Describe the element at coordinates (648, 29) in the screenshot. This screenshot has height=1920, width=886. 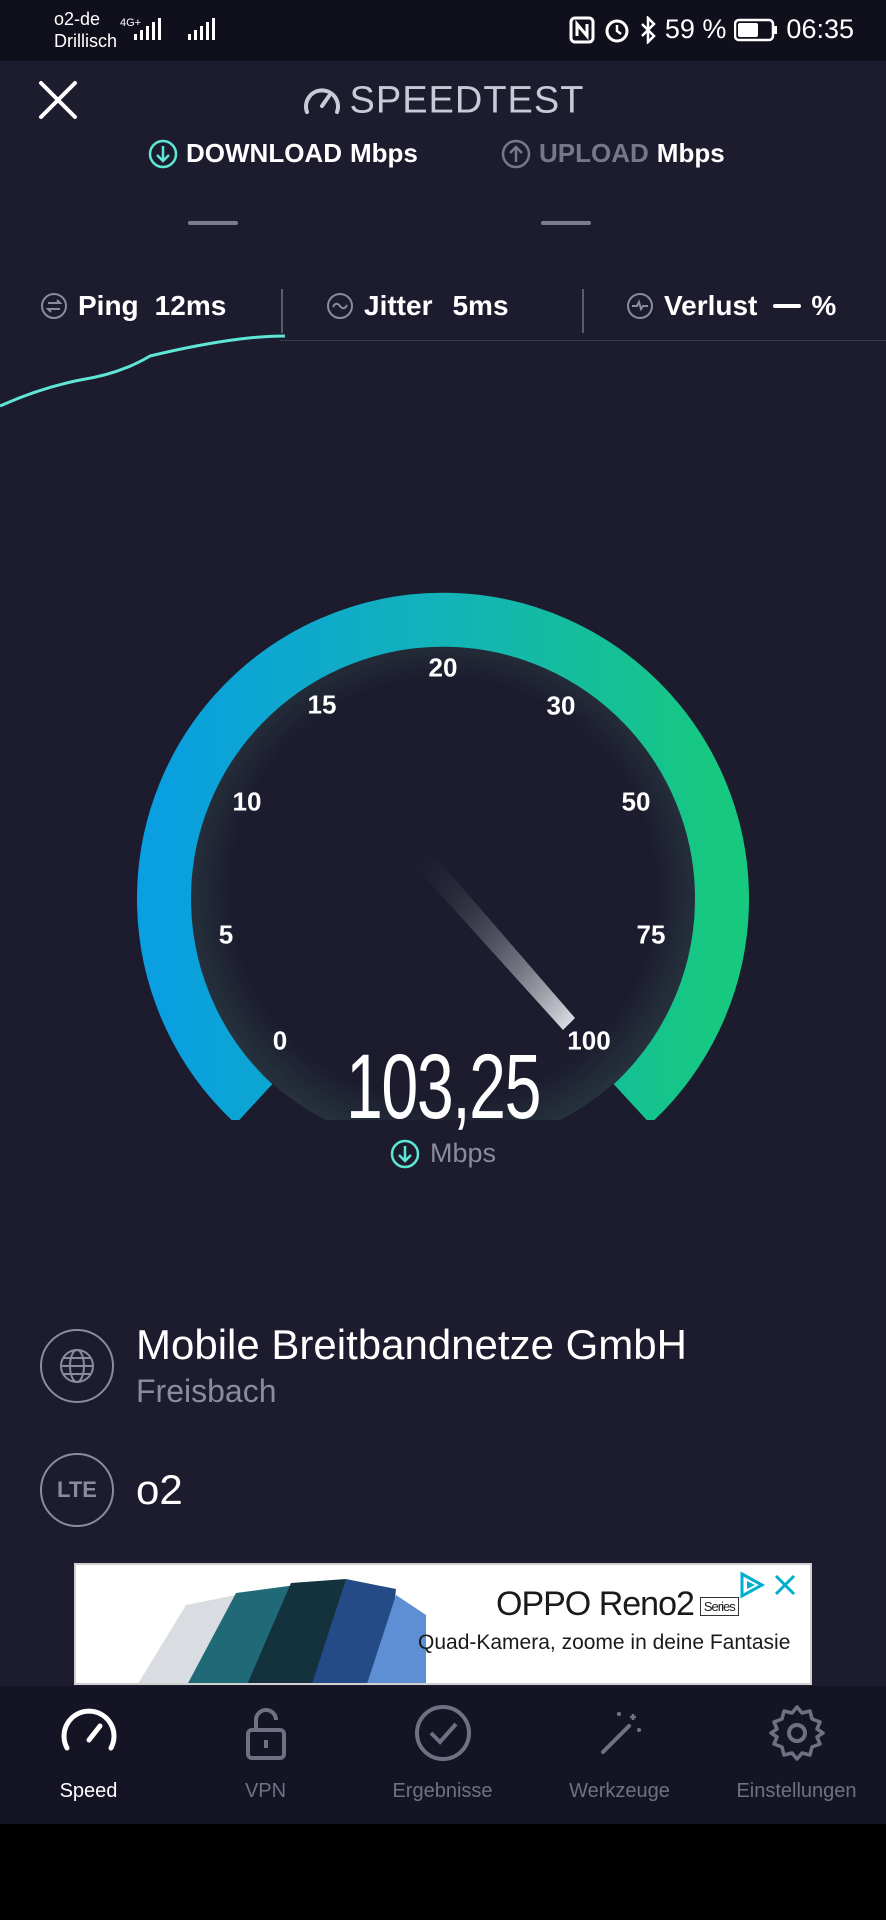
I see `bluetooth-icon` at that location.